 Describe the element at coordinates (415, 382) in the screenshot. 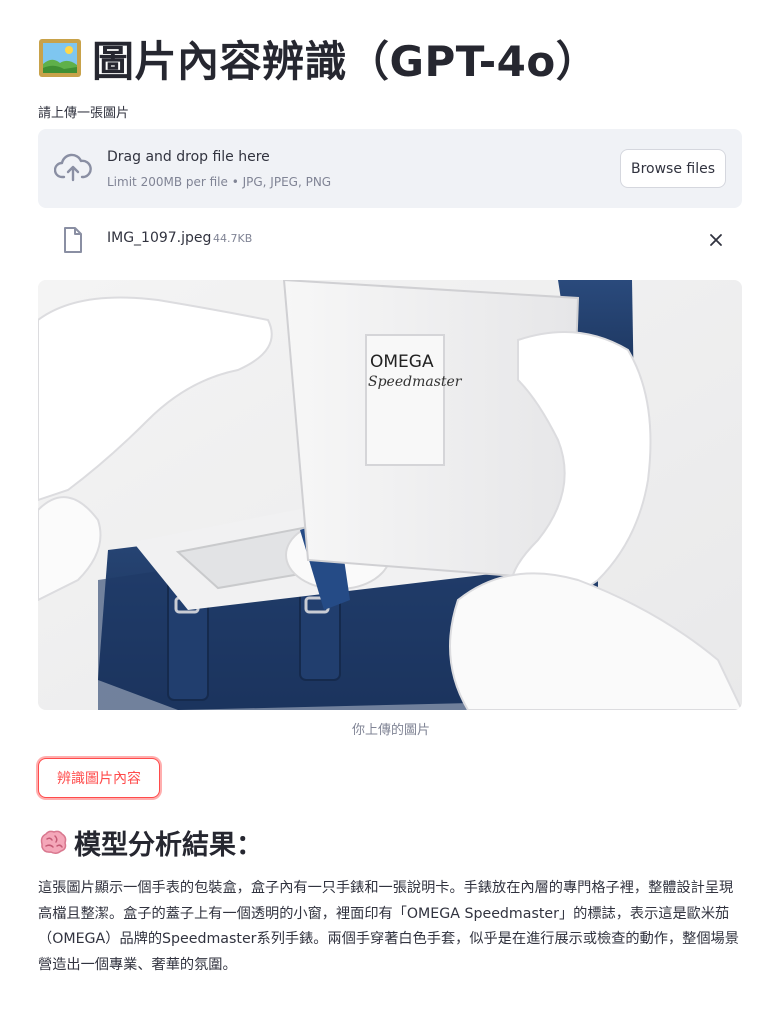

I see `speedmaster-logo-text: Speedmaster` at that location.